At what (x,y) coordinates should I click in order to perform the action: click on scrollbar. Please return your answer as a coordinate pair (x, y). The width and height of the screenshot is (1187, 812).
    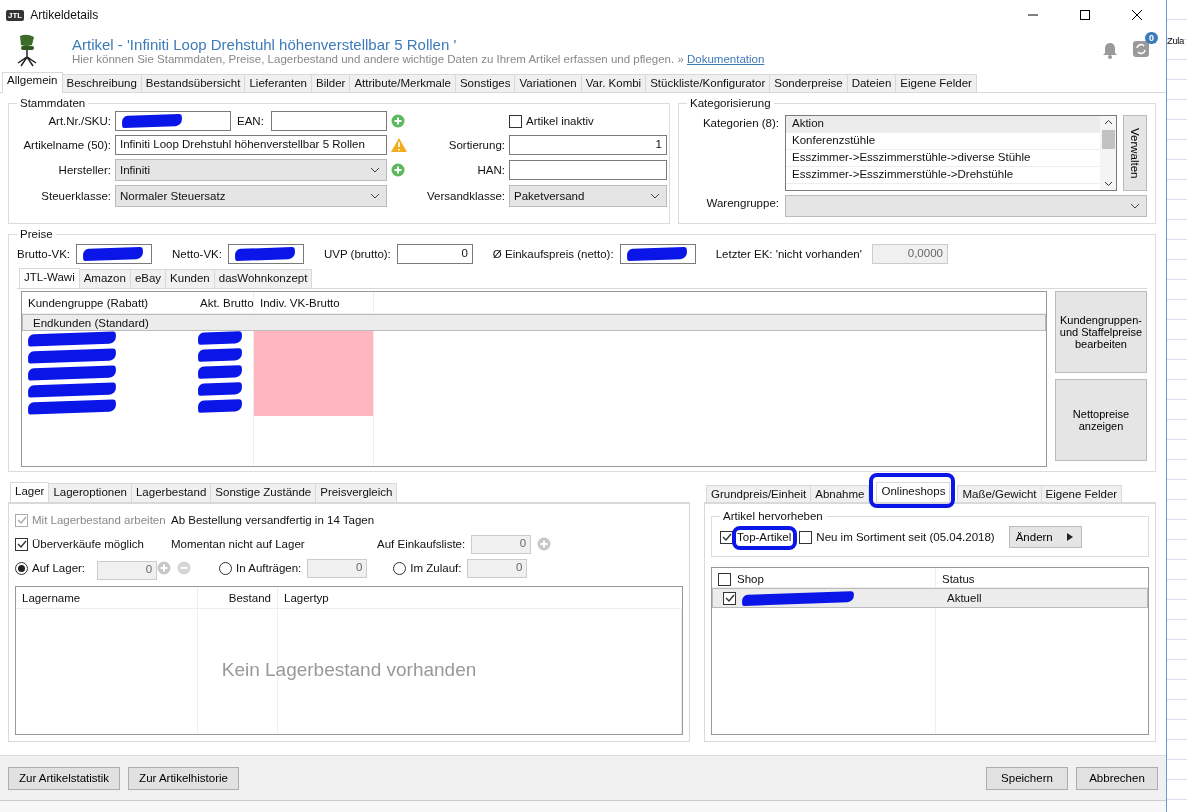
    Looking at the image, I should click on (1108, 153).